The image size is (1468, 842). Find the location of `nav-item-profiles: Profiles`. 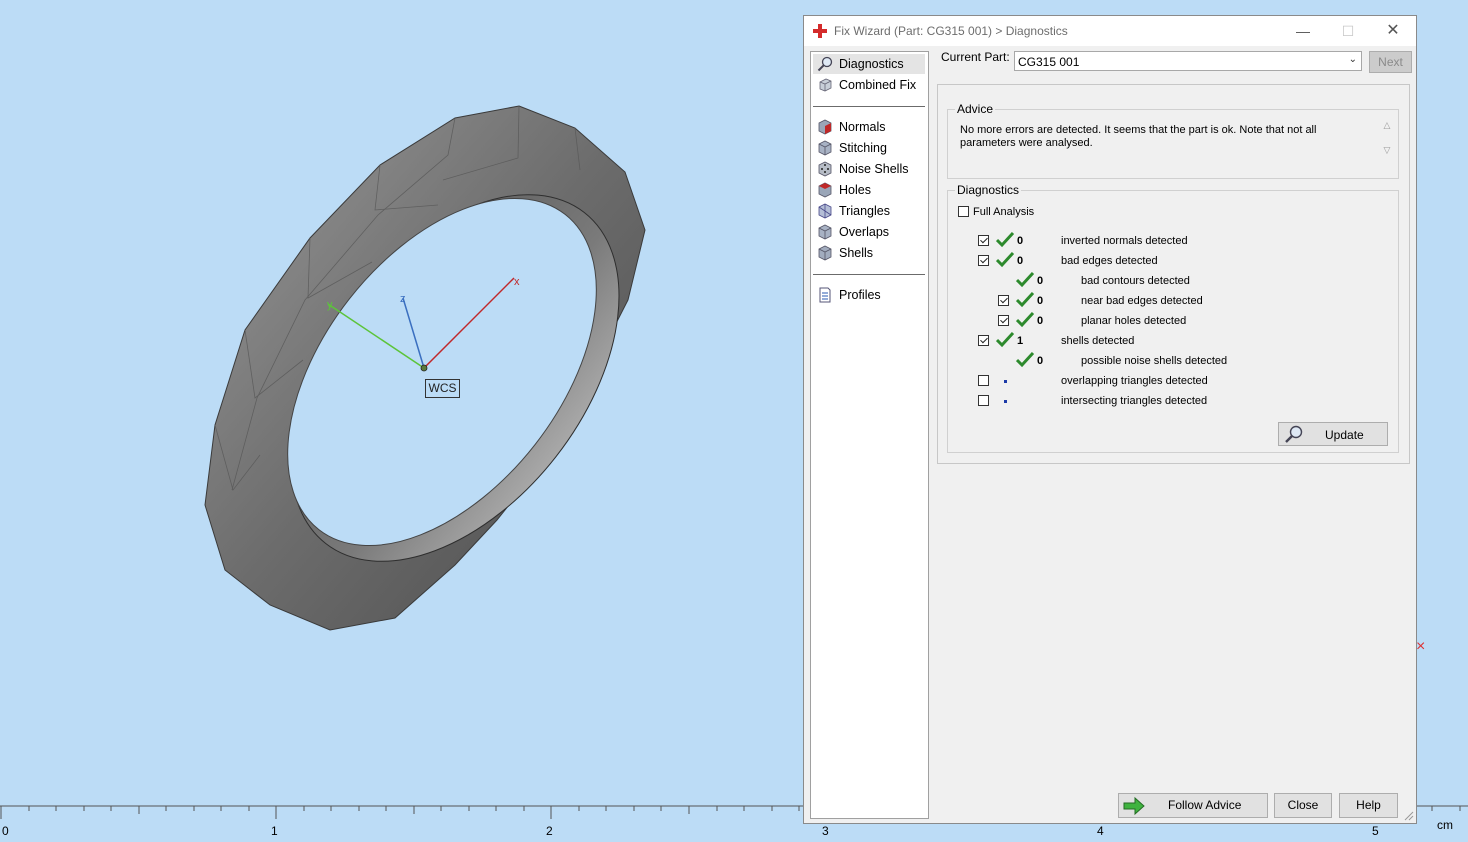

nav-item-profiles: Profiles is located at coordinates (869, 295).